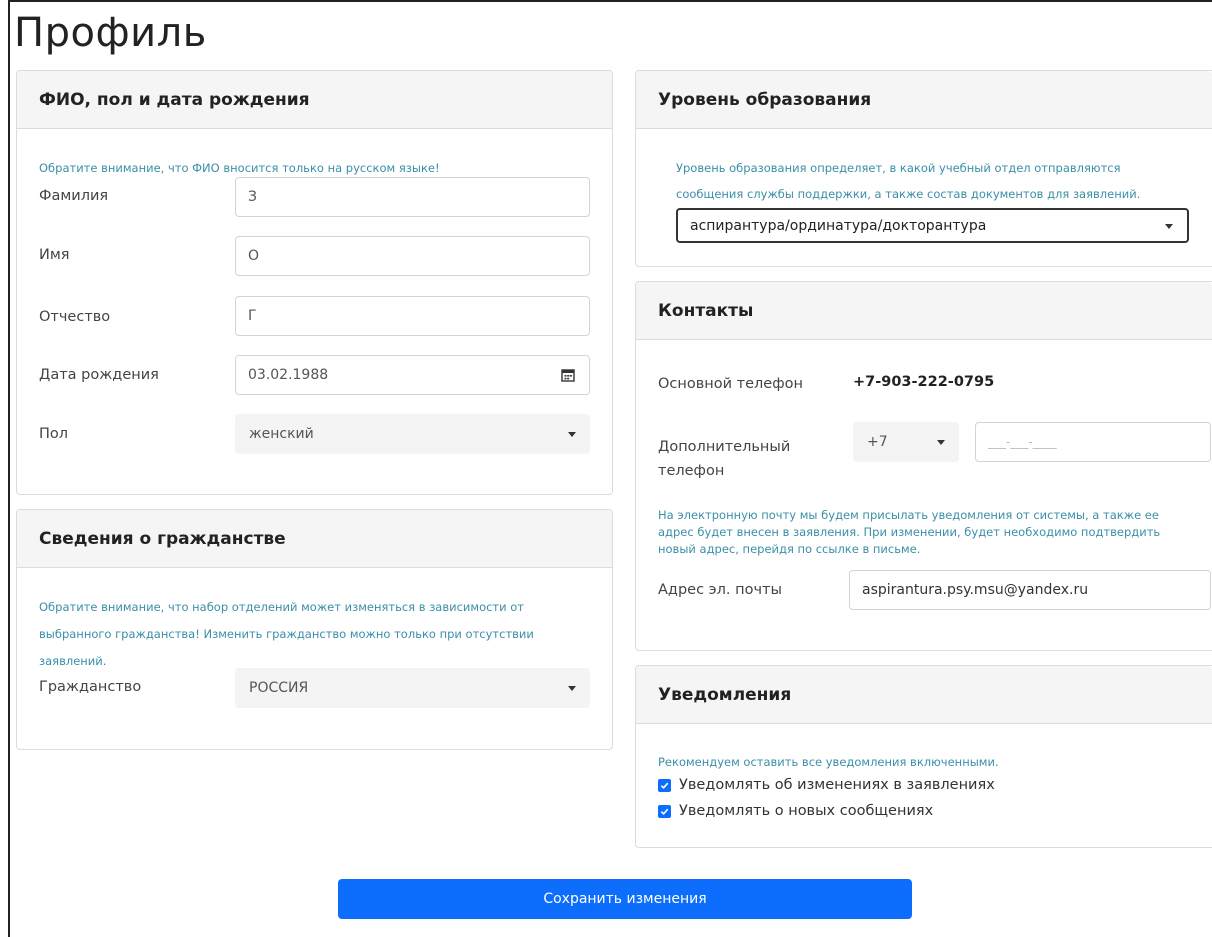  I want to click on gender-label: Пол, so click(54, 434).